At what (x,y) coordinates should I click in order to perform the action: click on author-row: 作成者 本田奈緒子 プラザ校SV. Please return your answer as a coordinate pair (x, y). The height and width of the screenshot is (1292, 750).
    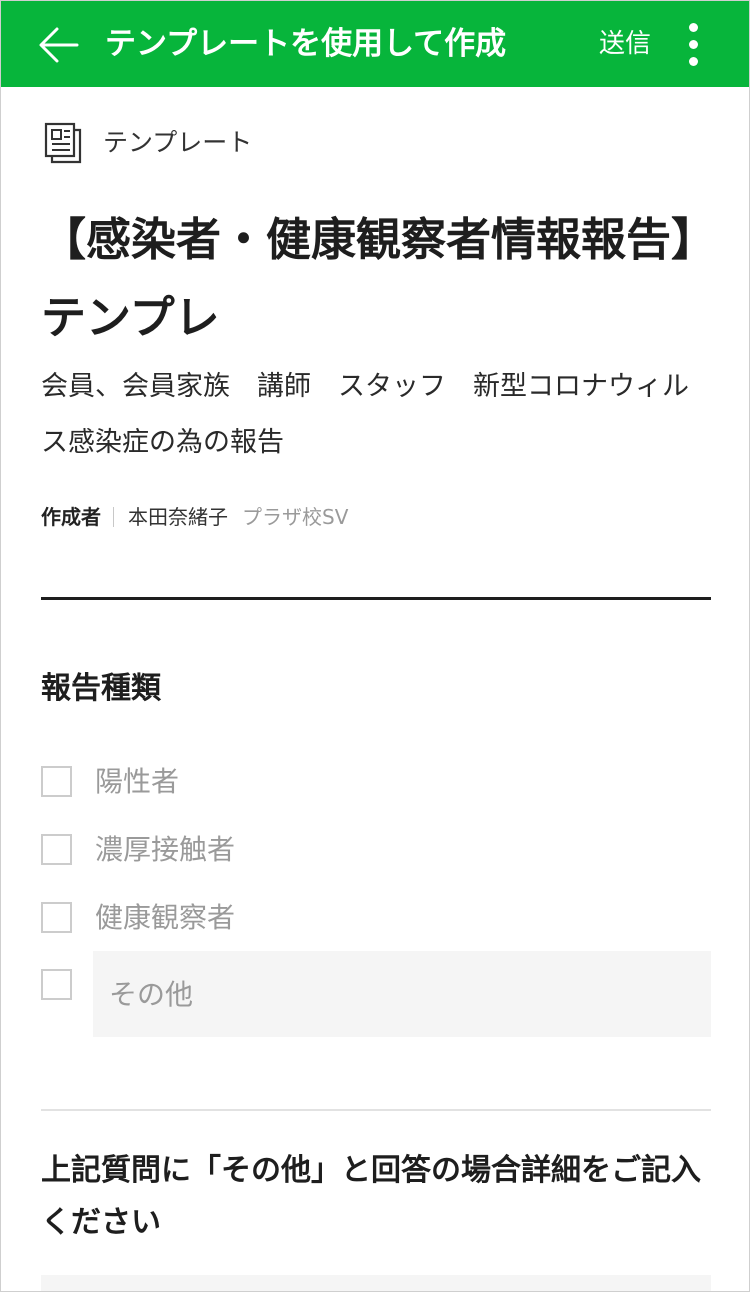
    Looking at the image, I should click on (194, 517).